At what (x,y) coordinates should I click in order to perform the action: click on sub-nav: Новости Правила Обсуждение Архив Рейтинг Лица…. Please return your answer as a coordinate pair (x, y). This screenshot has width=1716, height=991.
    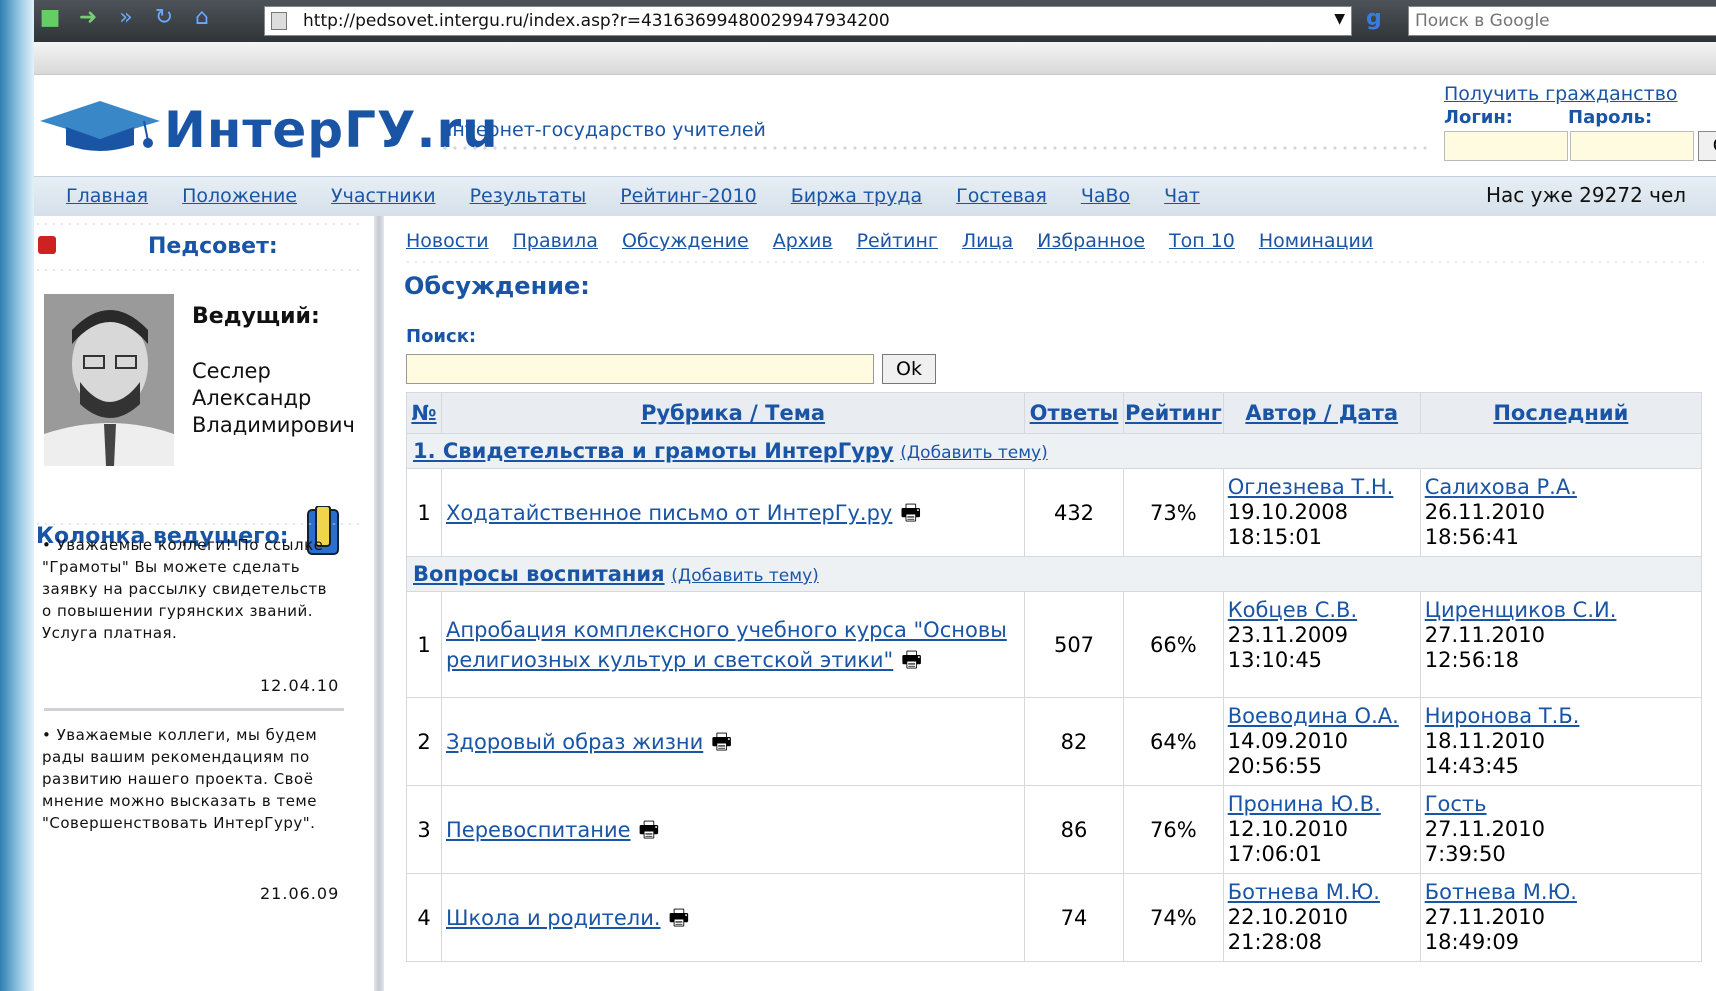
    Looking at the image, I should click on (889, 241).